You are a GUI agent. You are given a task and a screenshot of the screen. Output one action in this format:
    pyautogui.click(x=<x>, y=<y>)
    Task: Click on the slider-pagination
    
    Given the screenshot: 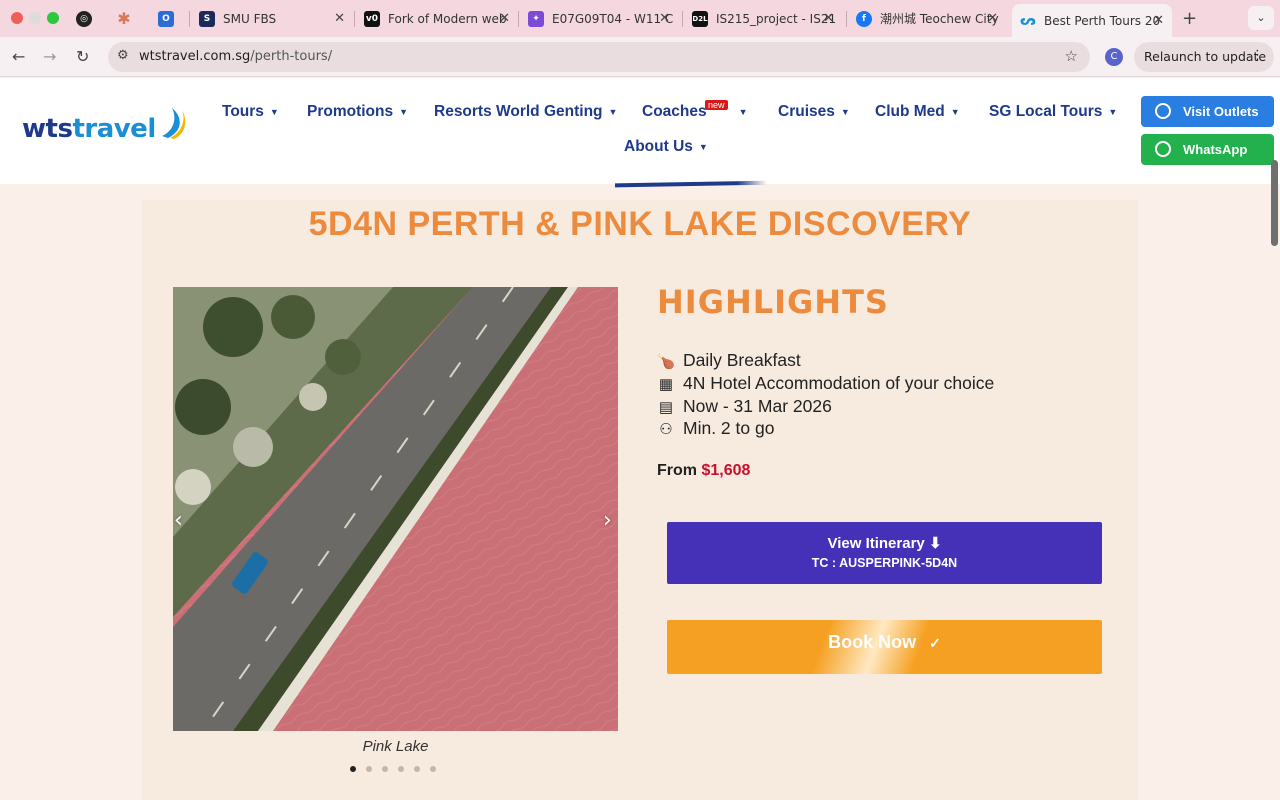 What is the action you would take?
    pyautogui.click(x=393, y=769)
    